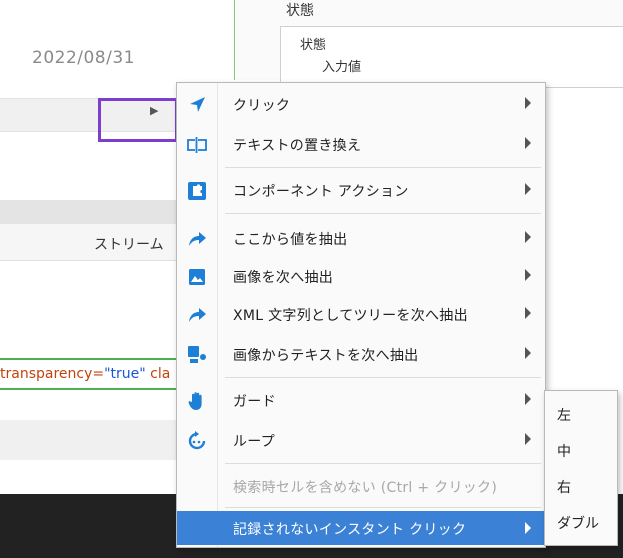 This screenshot has height=558, width=623. Describe the element at coordinates (564, 487) in the screenshot. I see `submenu-item-right: 右` at that location.